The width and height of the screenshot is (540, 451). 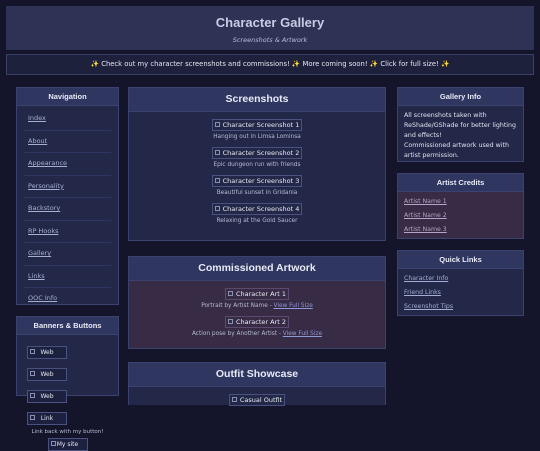 I want to click on my-site-button: My site, so click(x=67, y=444).